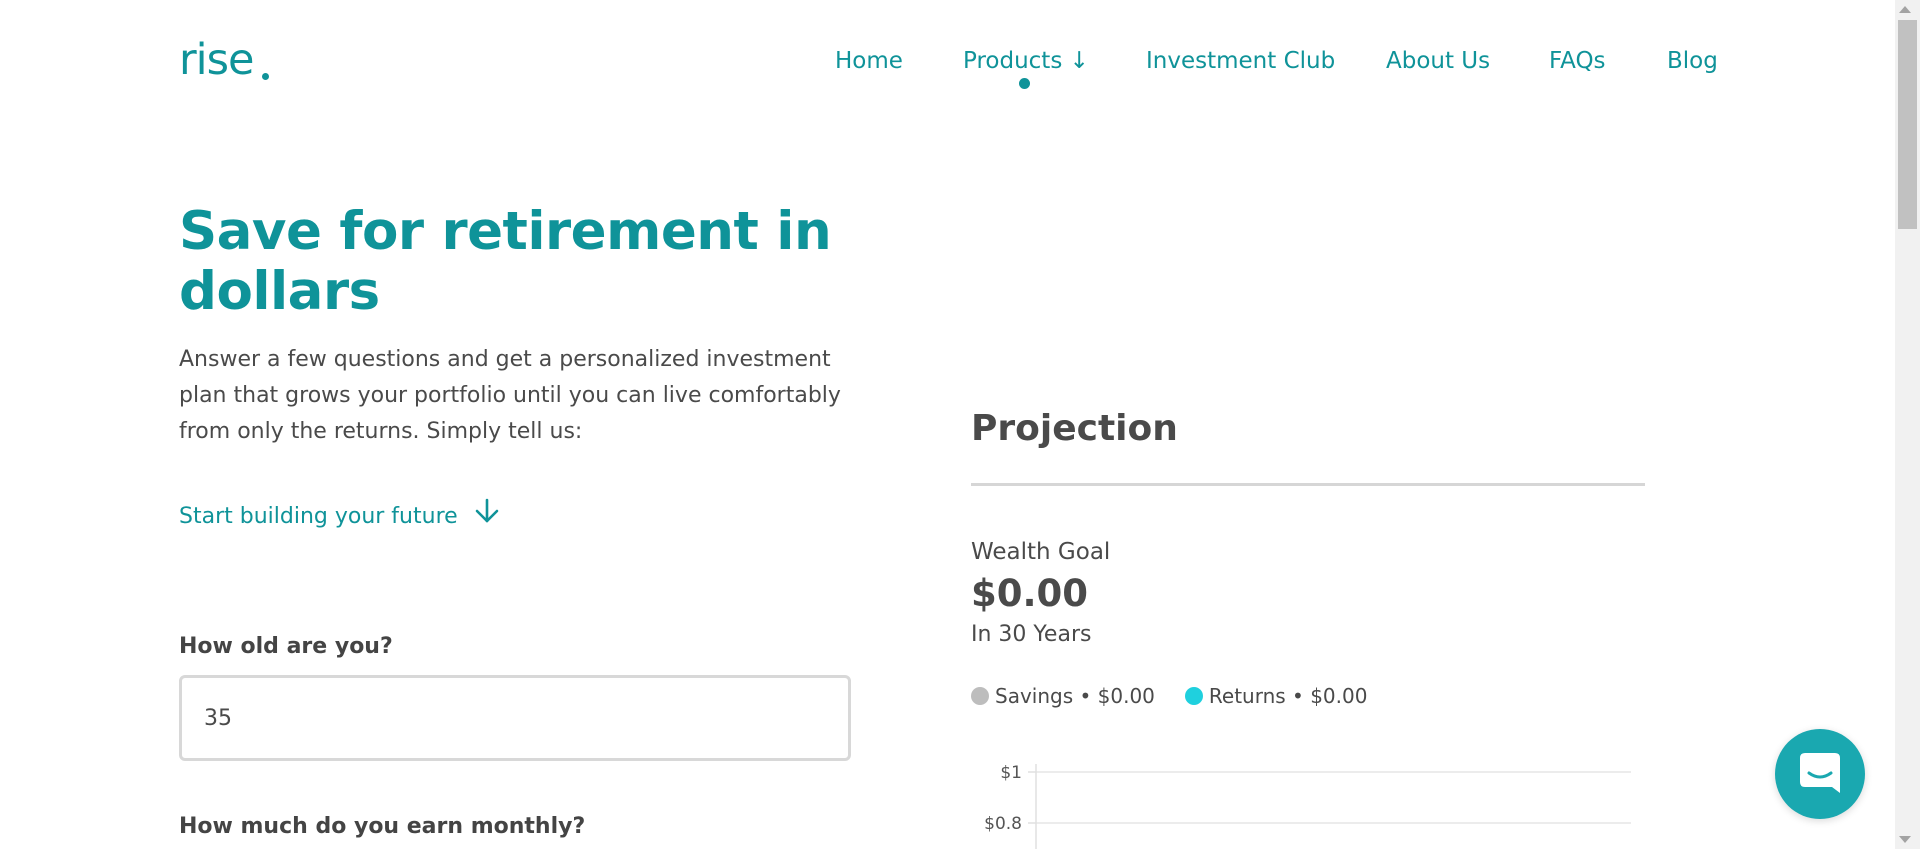 Image resolution: width=1920 pixels, height=849 pixels. I want to click on wealth-goal-horizon: In 30 Years, so click(1031, 634).